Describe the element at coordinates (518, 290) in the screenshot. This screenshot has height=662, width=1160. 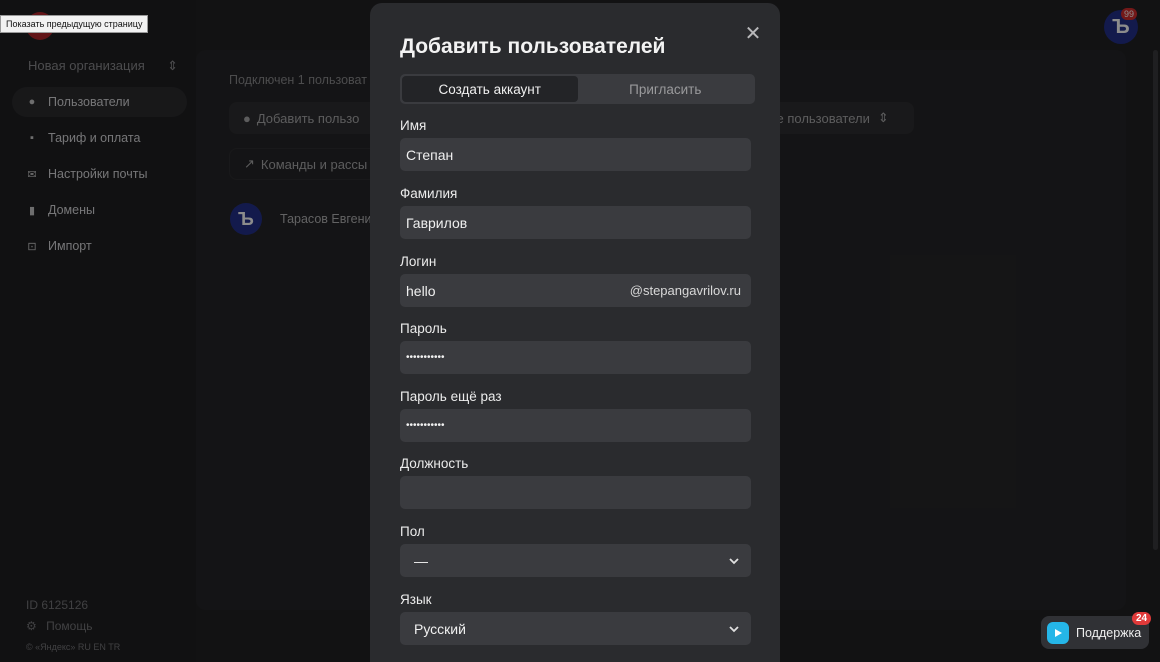
I see `login-input` at that location.